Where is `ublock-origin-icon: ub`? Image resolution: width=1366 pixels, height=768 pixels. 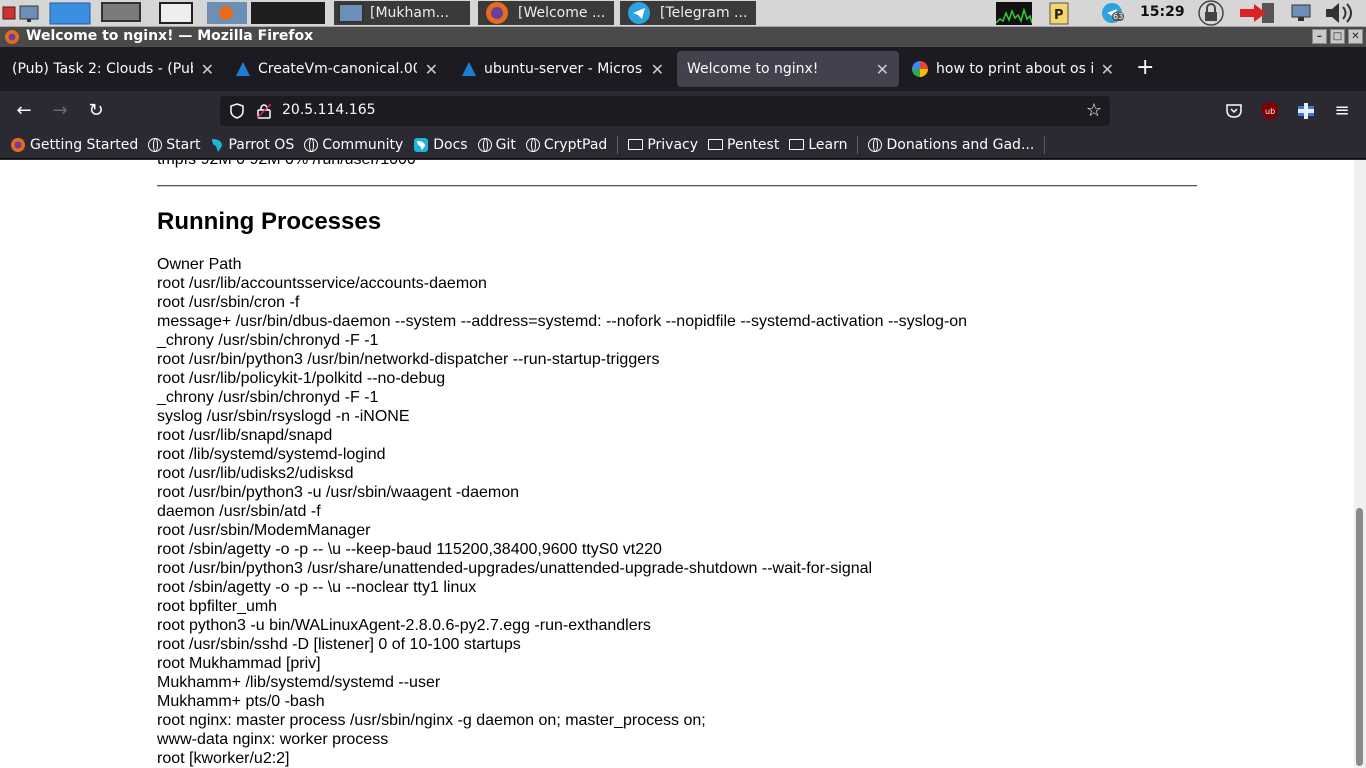
ublock-origin-icon: ub is located at coordinates (1270, 111).